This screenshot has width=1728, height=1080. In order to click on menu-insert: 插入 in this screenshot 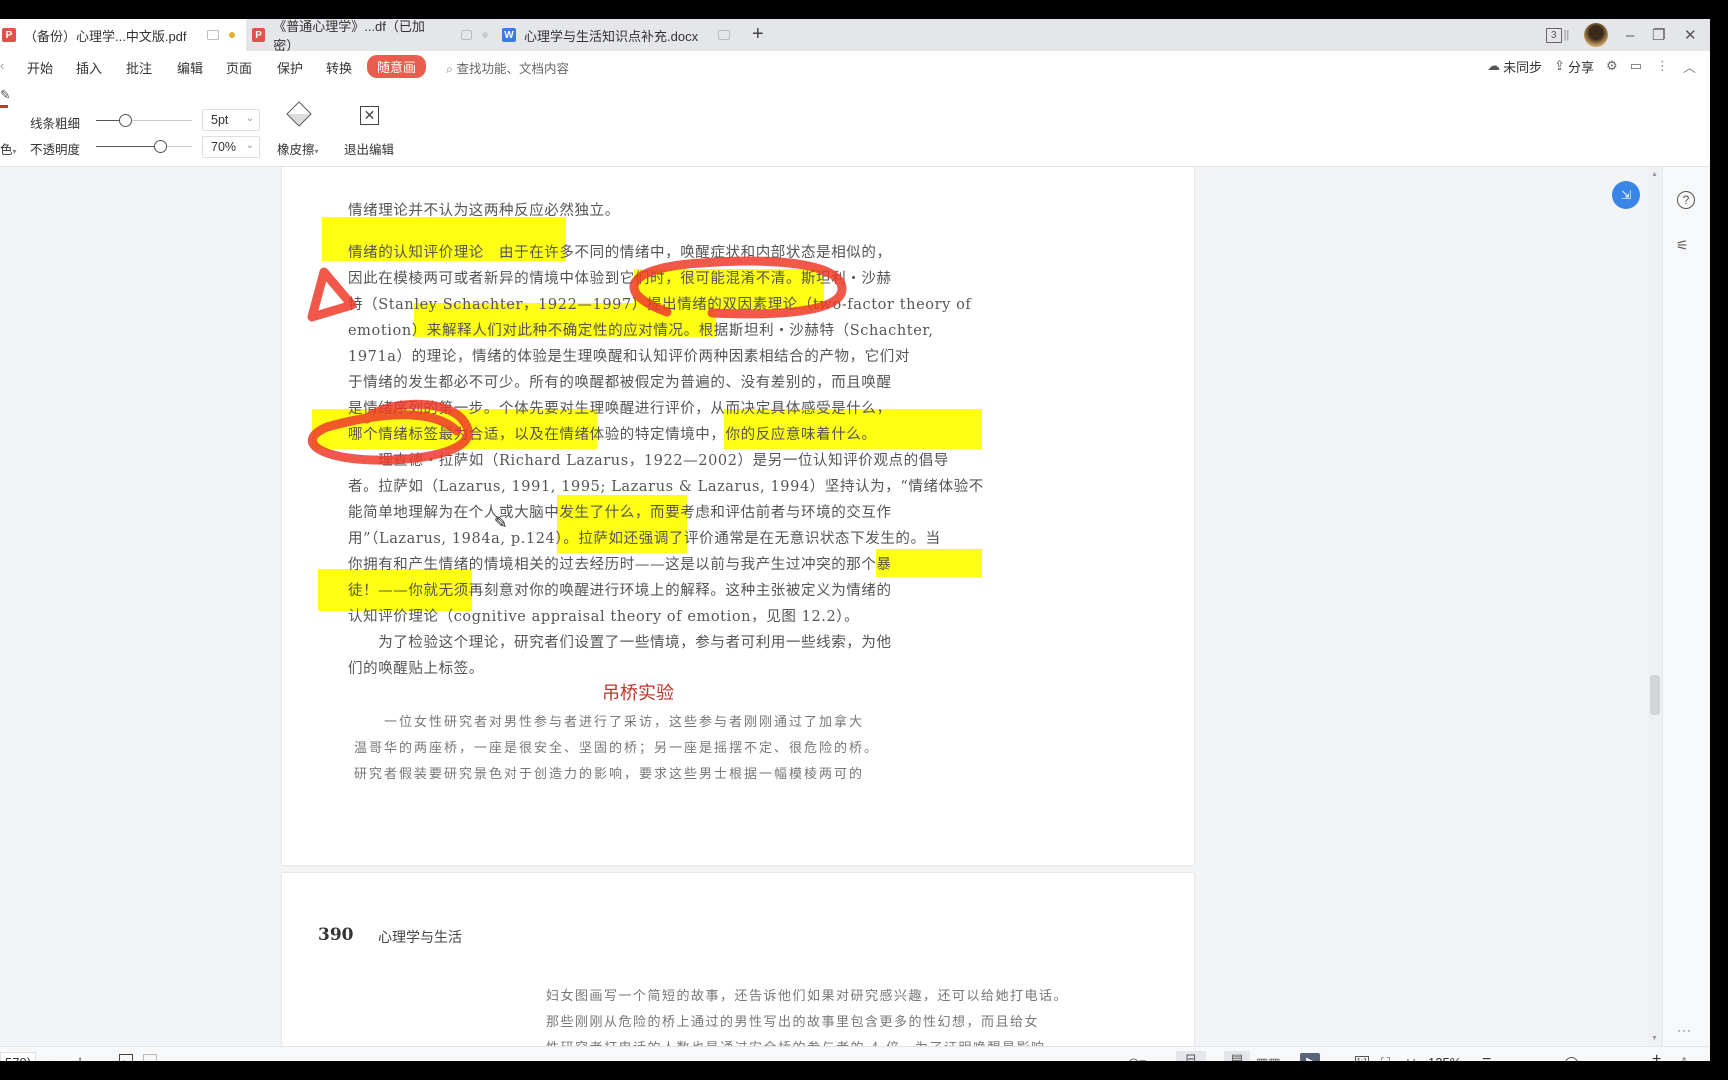, I will do `click(89, 67)`.